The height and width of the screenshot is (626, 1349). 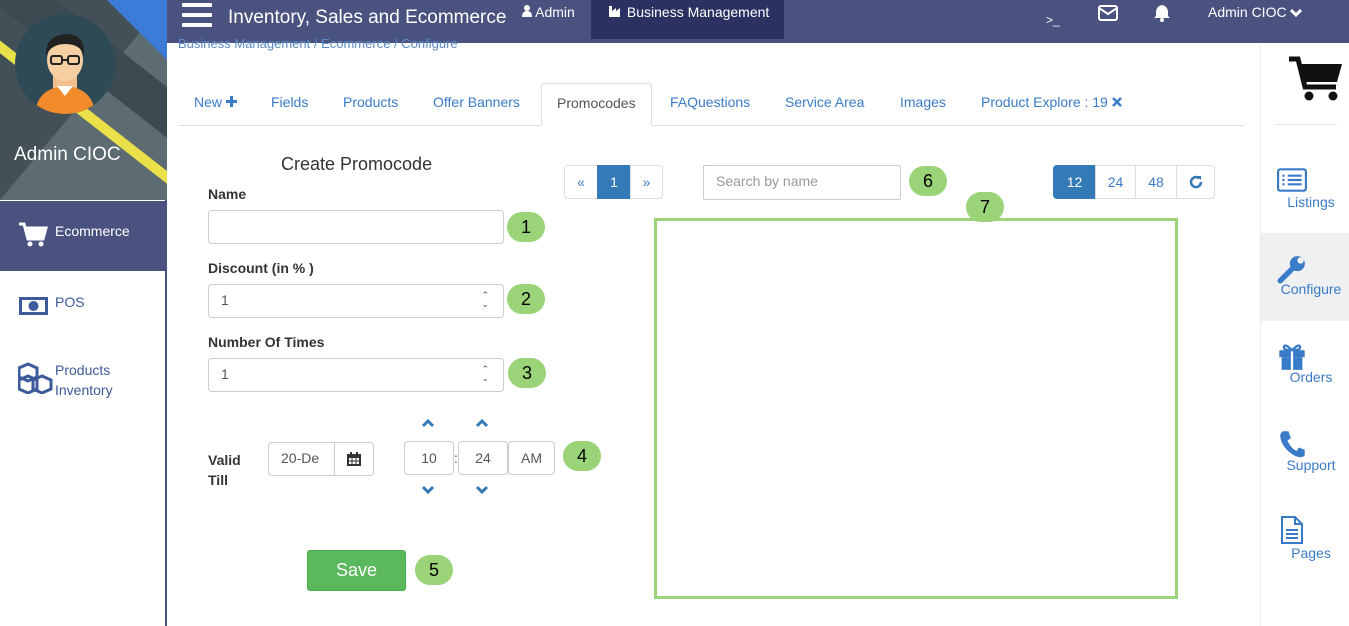 I want to click on refresh-button, so click(x=1195, y=182).